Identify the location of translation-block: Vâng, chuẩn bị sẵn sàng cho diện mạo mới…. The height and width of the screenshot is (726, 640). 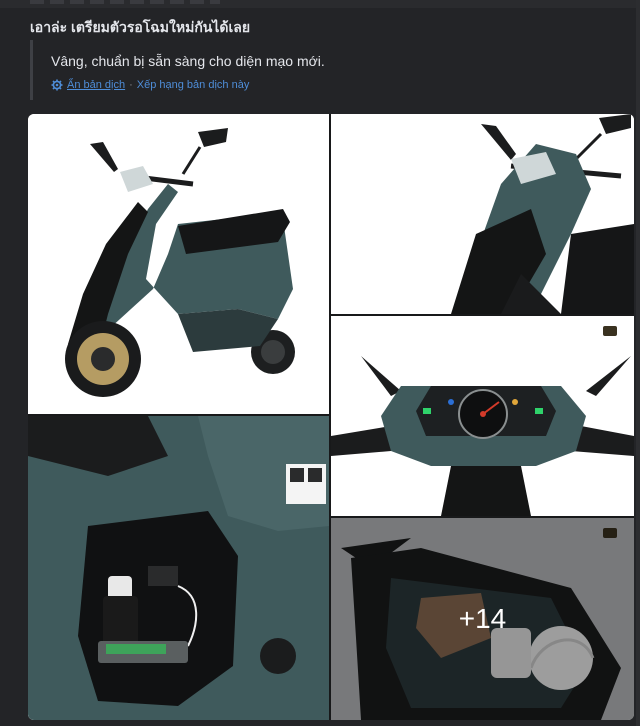
(329, 70).